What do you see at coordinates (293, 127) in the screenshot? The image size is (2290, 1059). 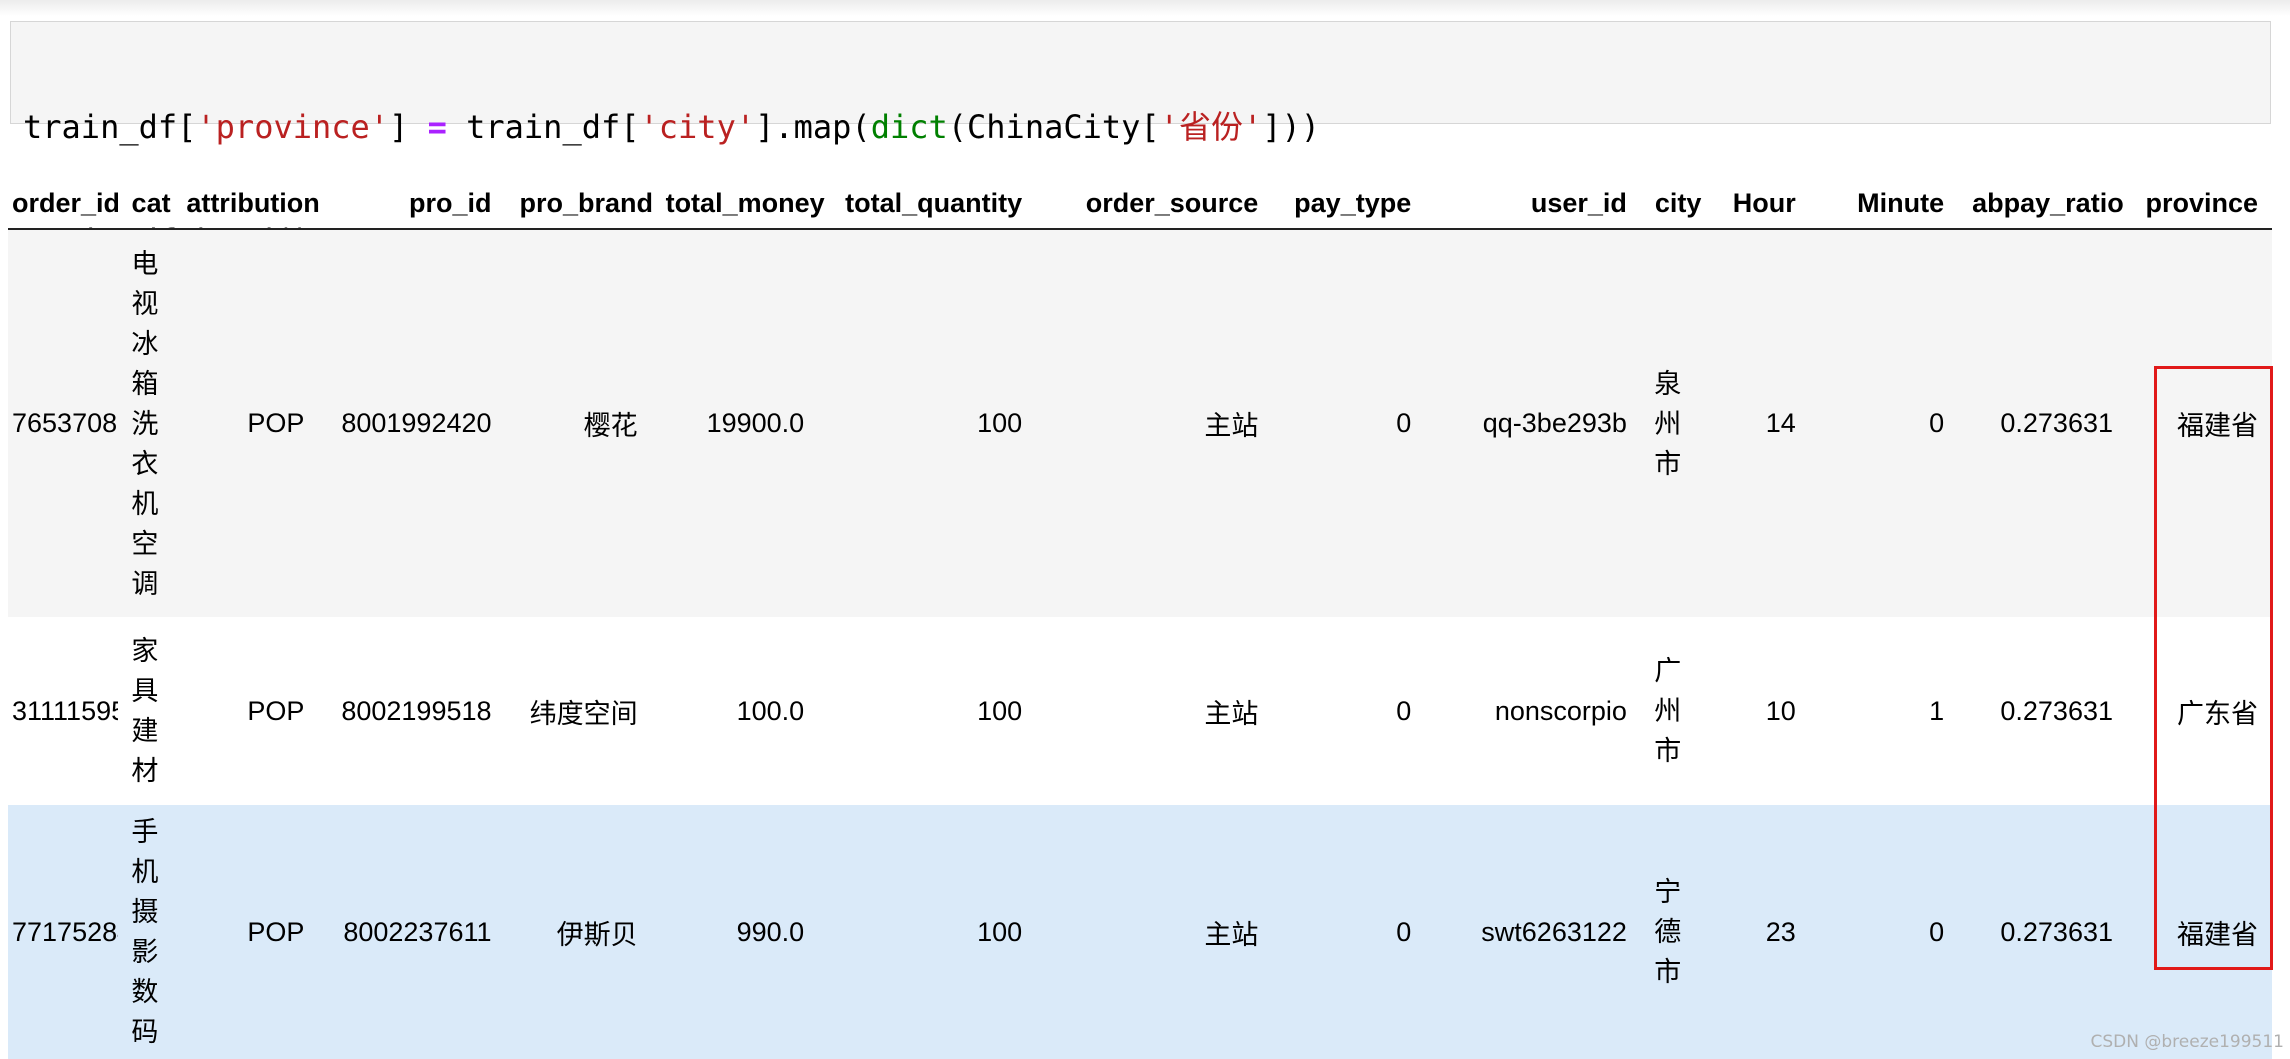 I see `code-token: 'province'` at bounding box center [293, 127].